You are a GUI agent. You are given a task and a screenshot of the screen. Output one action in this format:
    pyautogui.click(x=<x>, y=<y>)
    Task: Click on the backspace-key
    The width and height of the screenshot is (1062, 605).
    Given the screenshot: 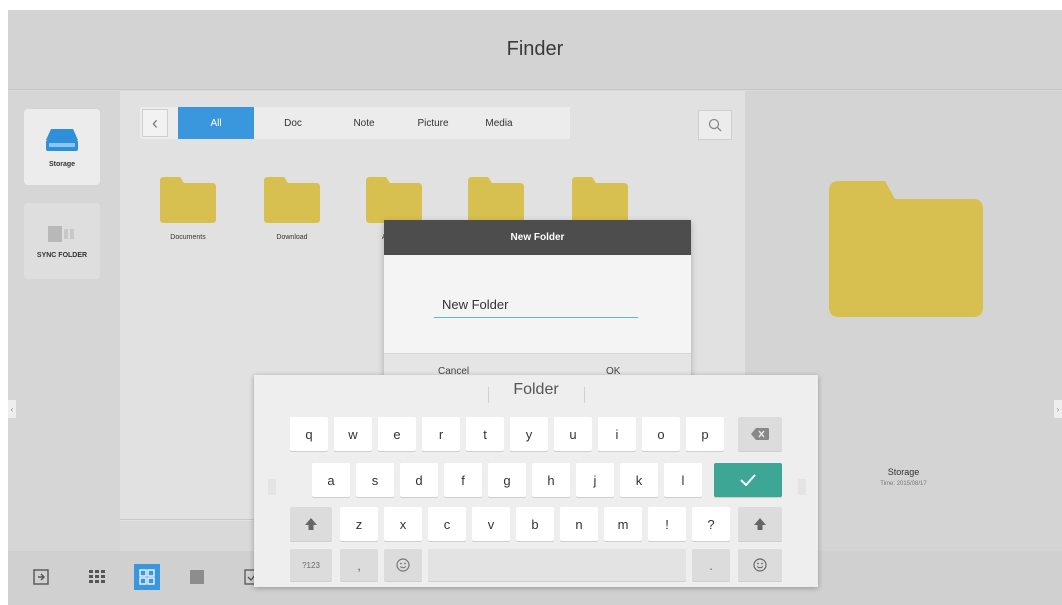 What is the action you would take?
    pyautogui.click(x=760, y=434)
    